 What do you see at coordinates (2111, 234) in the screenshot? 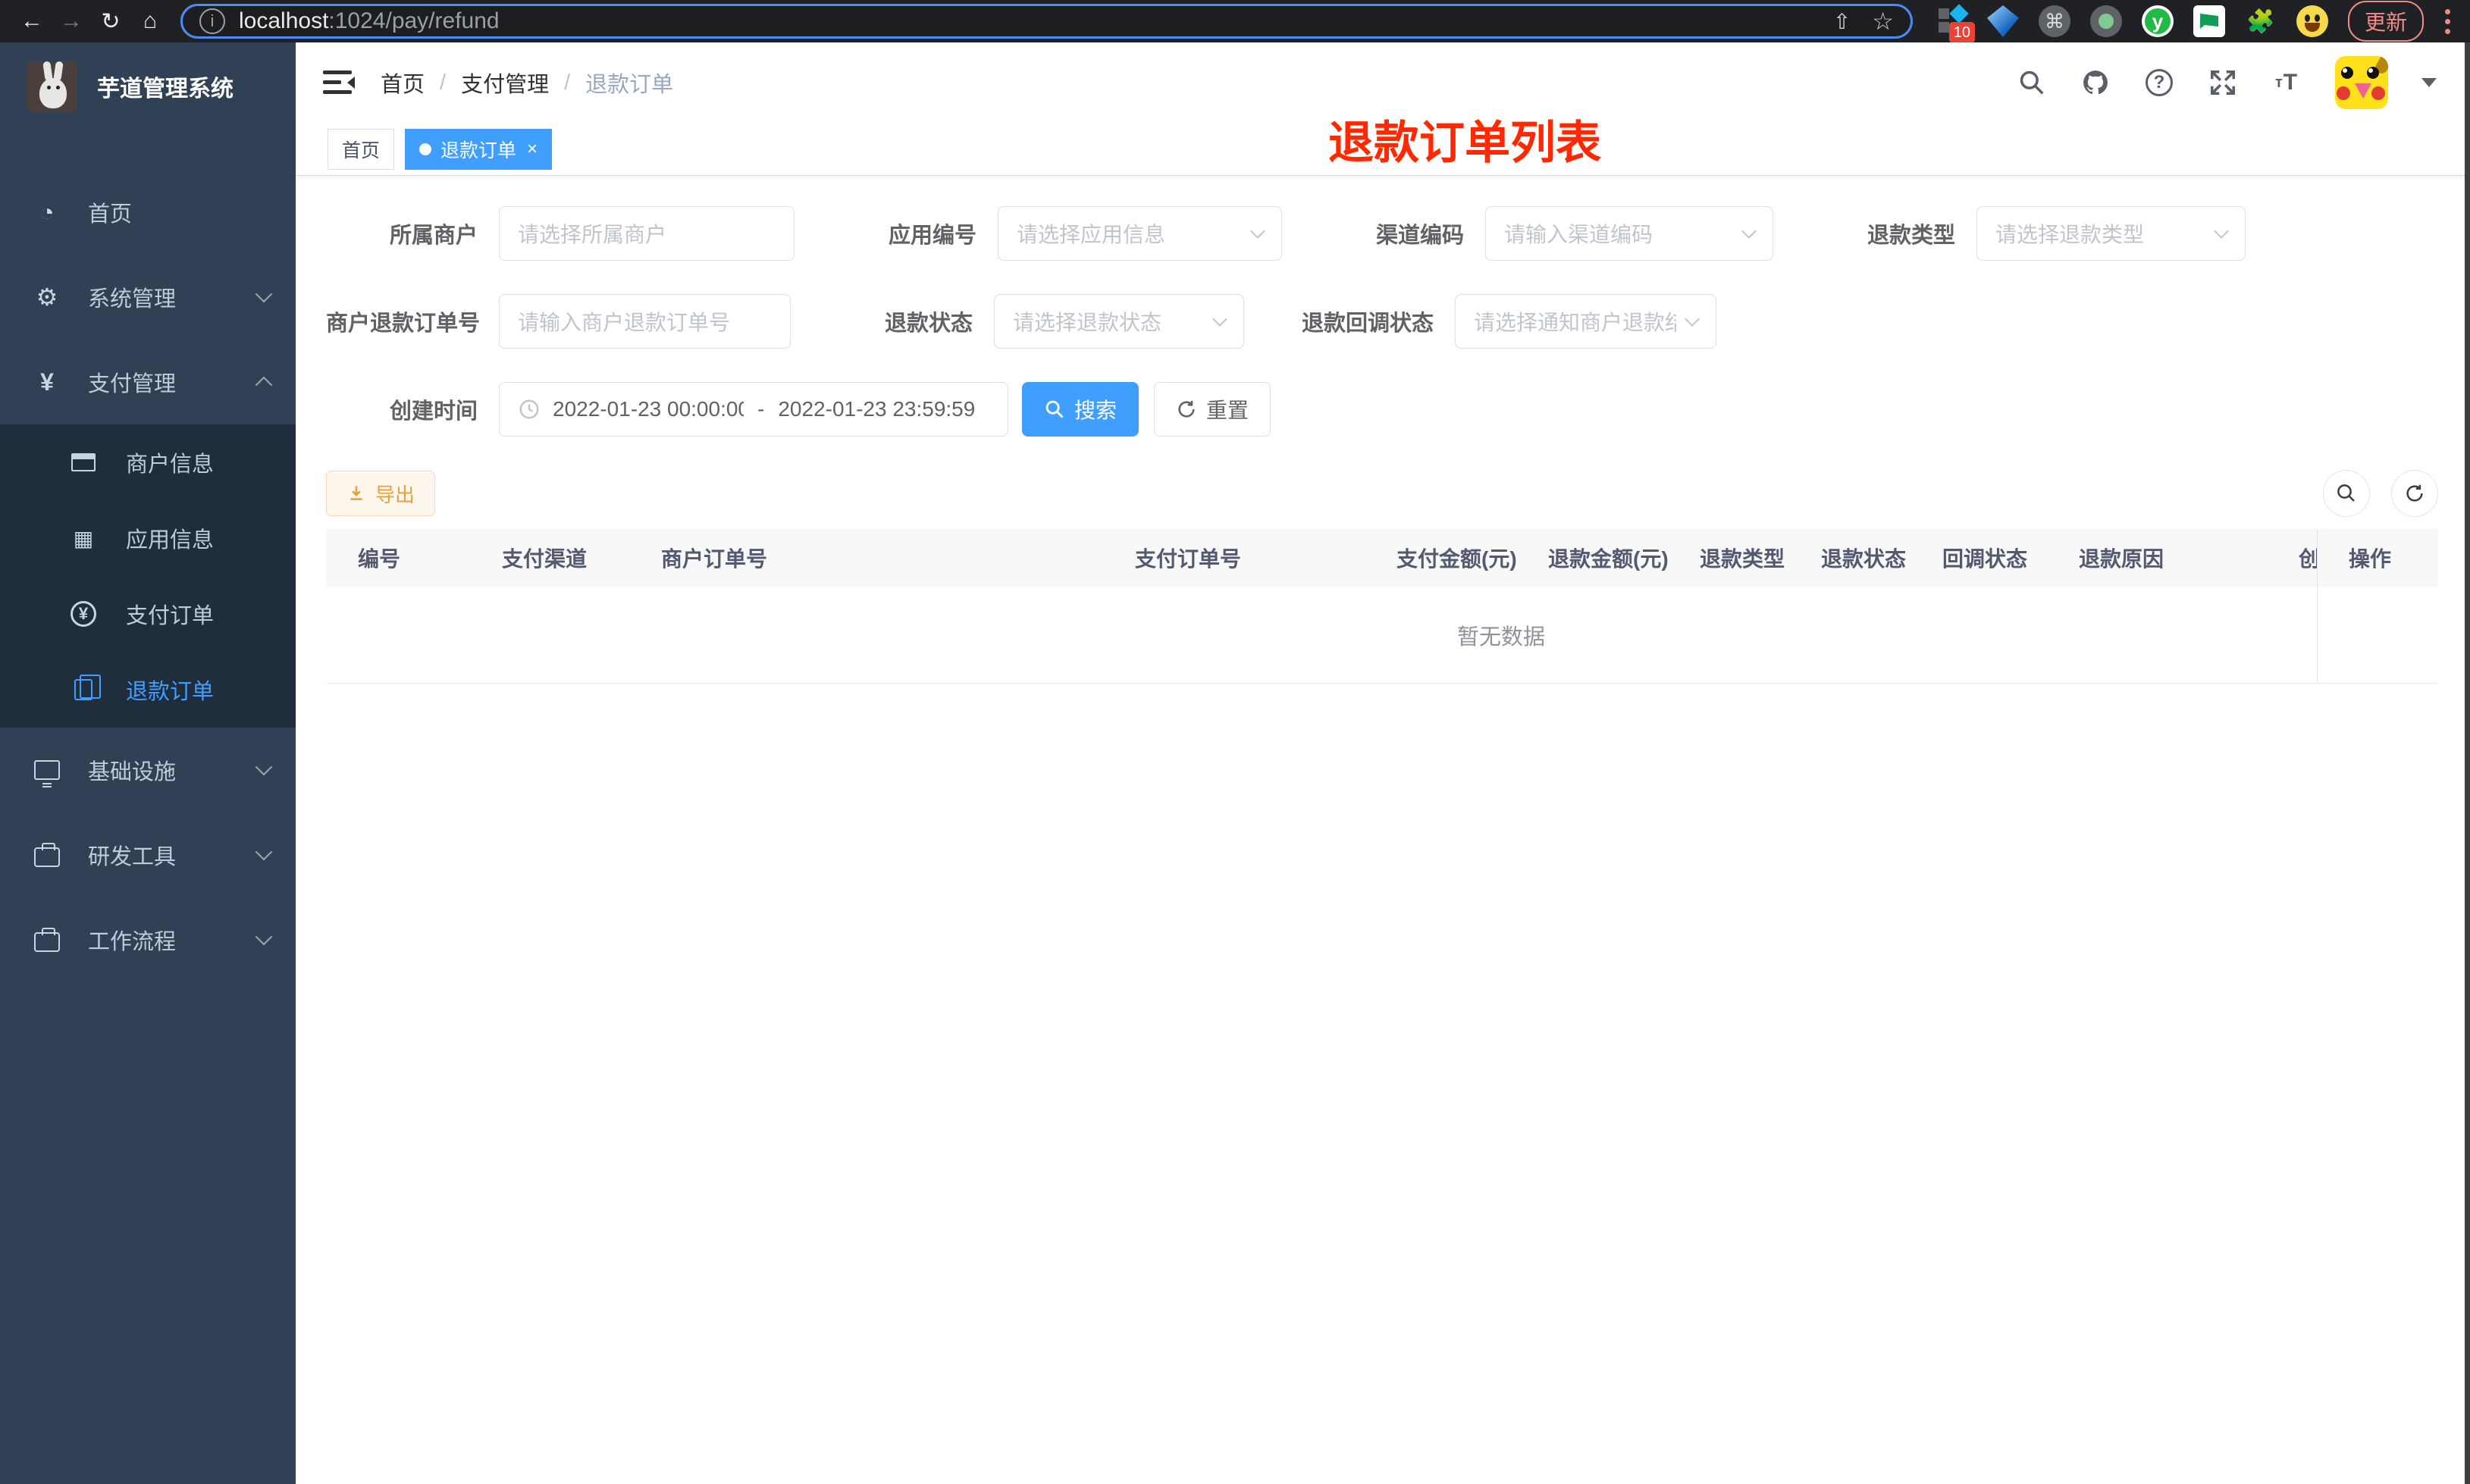
I see `refund-type-select: 请选择退款类型` at bounding box center [2111, 234].